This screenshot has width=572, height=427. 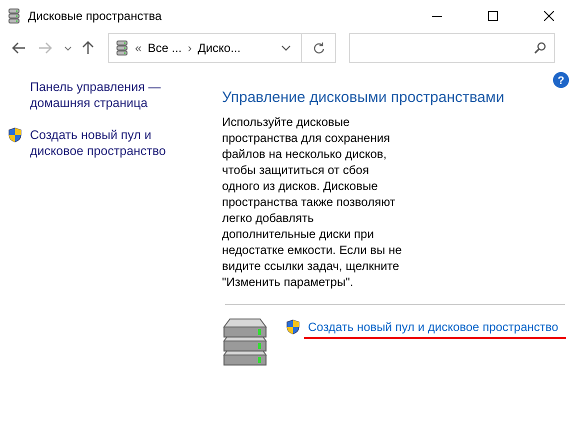 I want to click on maximize-icon, so click(x=493, y=15).